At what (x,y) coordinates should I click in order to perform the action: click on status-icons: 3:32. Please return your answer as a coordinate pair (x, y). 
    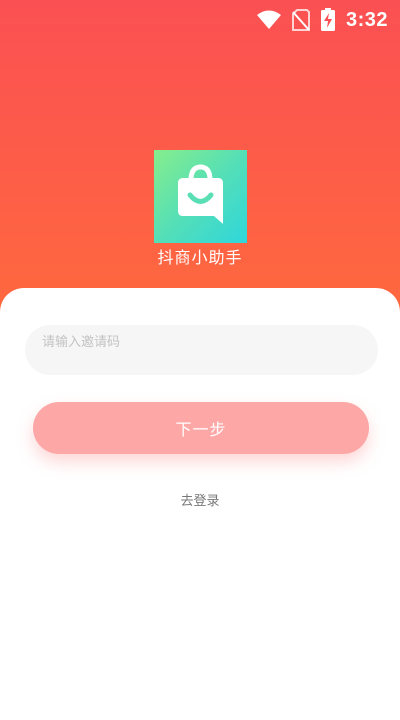
    Looking at the image, I should click on (322, 20).